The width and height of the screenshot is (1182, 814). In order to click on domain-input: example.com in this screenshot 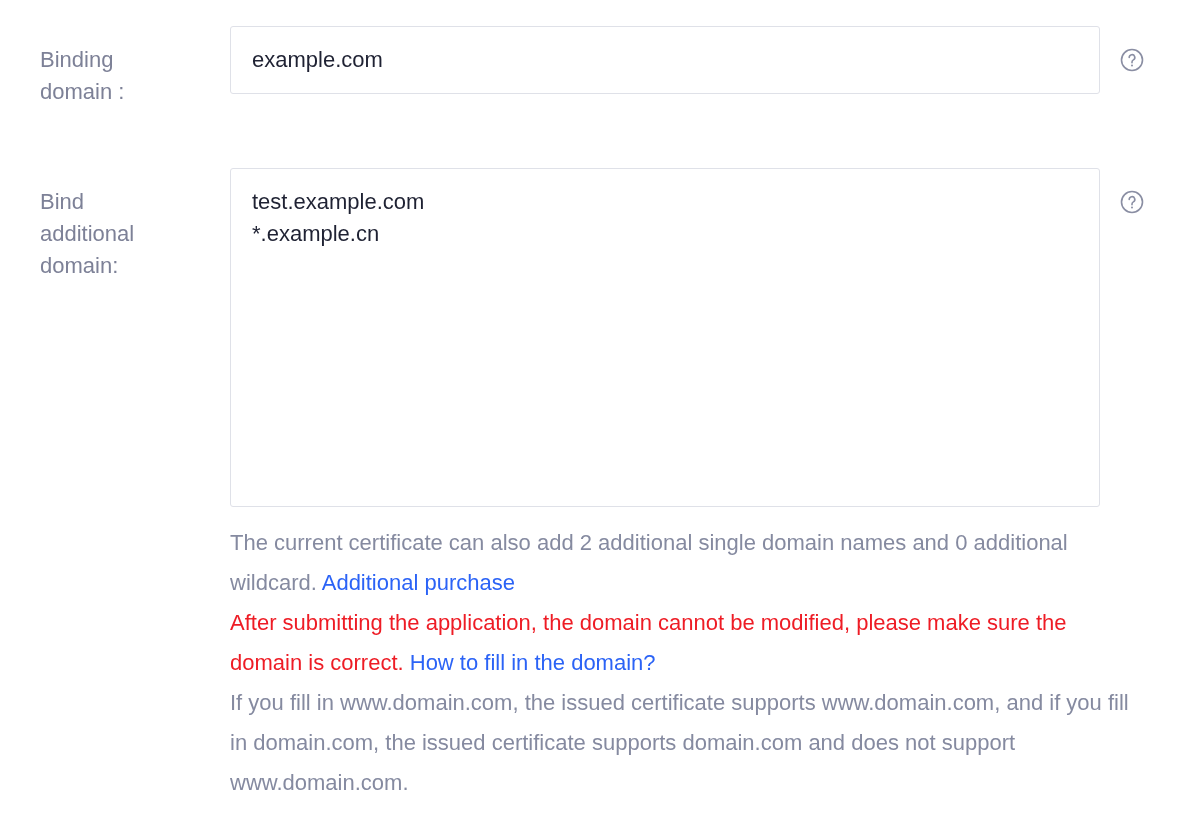, I will do `click(665, 60)`.